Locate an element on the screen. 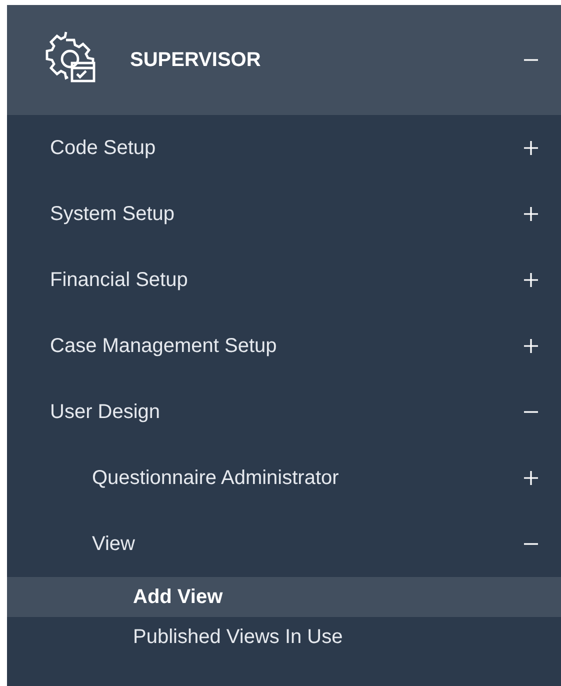 Image resolution: width=561 pixels, height=686 pixels. menu-item: Case Management Setup is located at coordinates (284, 346).